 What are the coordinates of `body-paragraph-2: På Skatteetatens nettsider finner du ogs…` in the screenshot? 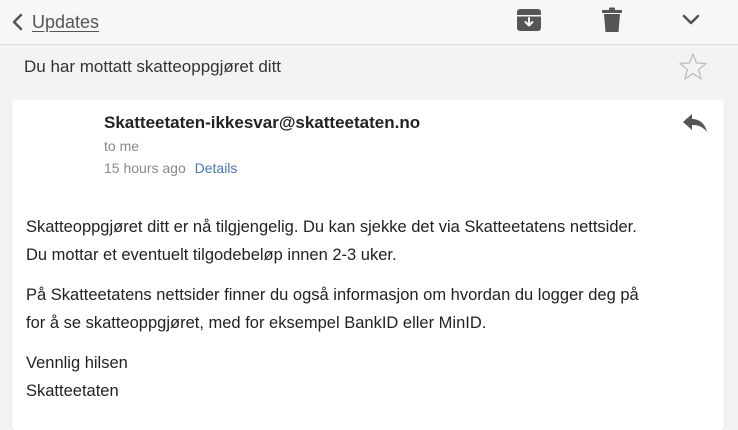 It's located at (371, 309).